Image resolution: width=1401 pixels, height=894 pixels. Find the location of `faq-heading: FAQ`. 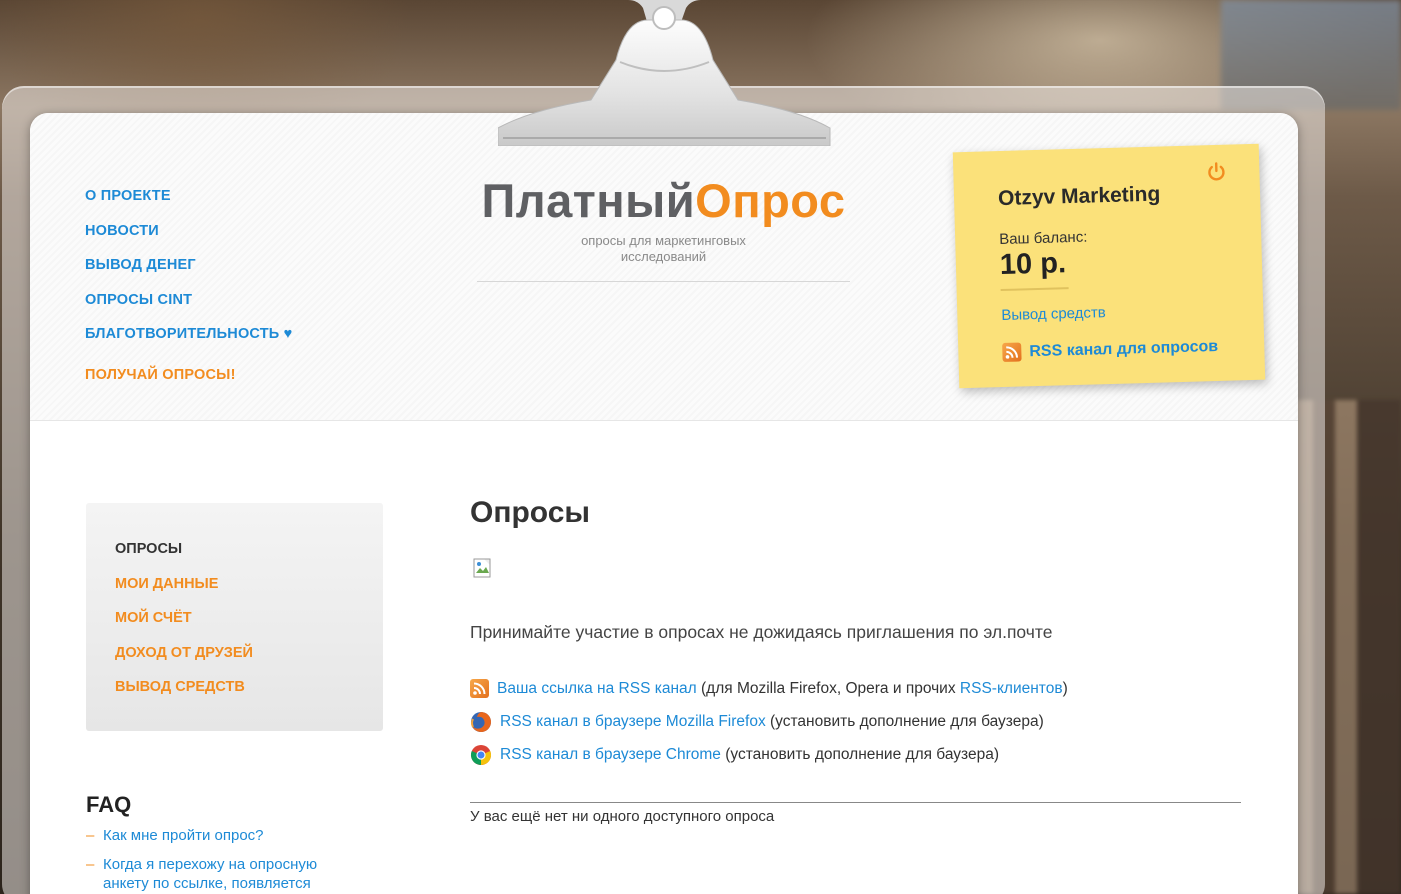

faq-heading: FAQ is located at coordinates (109, 804).